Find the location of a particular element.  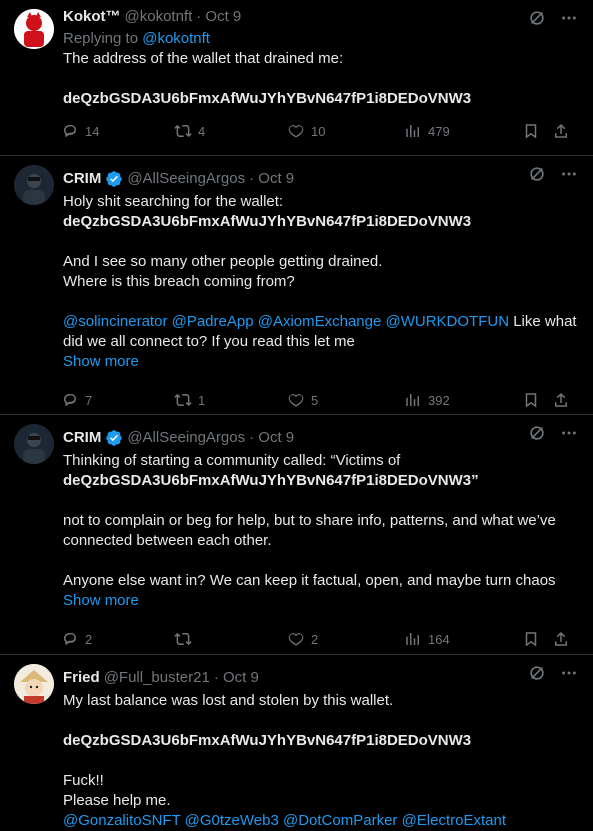

like-button: 10 is located at coordinates (345, 131).